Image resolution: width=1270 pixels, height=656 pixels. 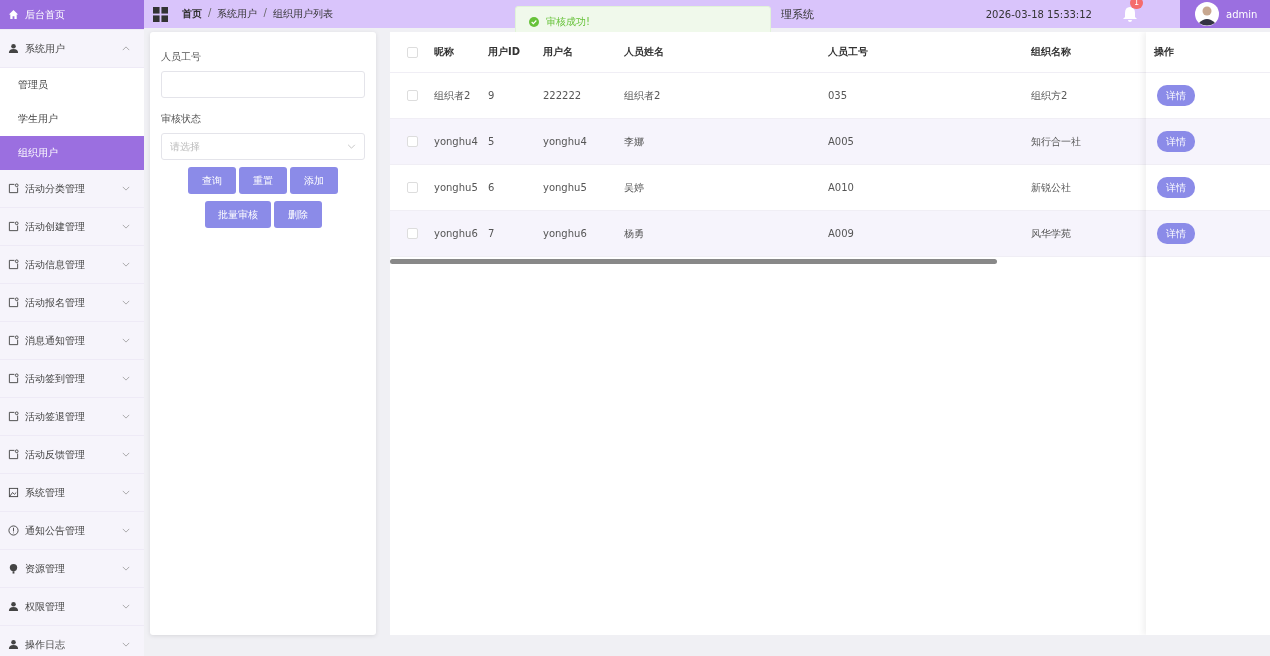 What do you see at coordinates (72, 493) in the screenshot?
I see `sidebar-item: 系统管理` at bounding box center [72, 493].